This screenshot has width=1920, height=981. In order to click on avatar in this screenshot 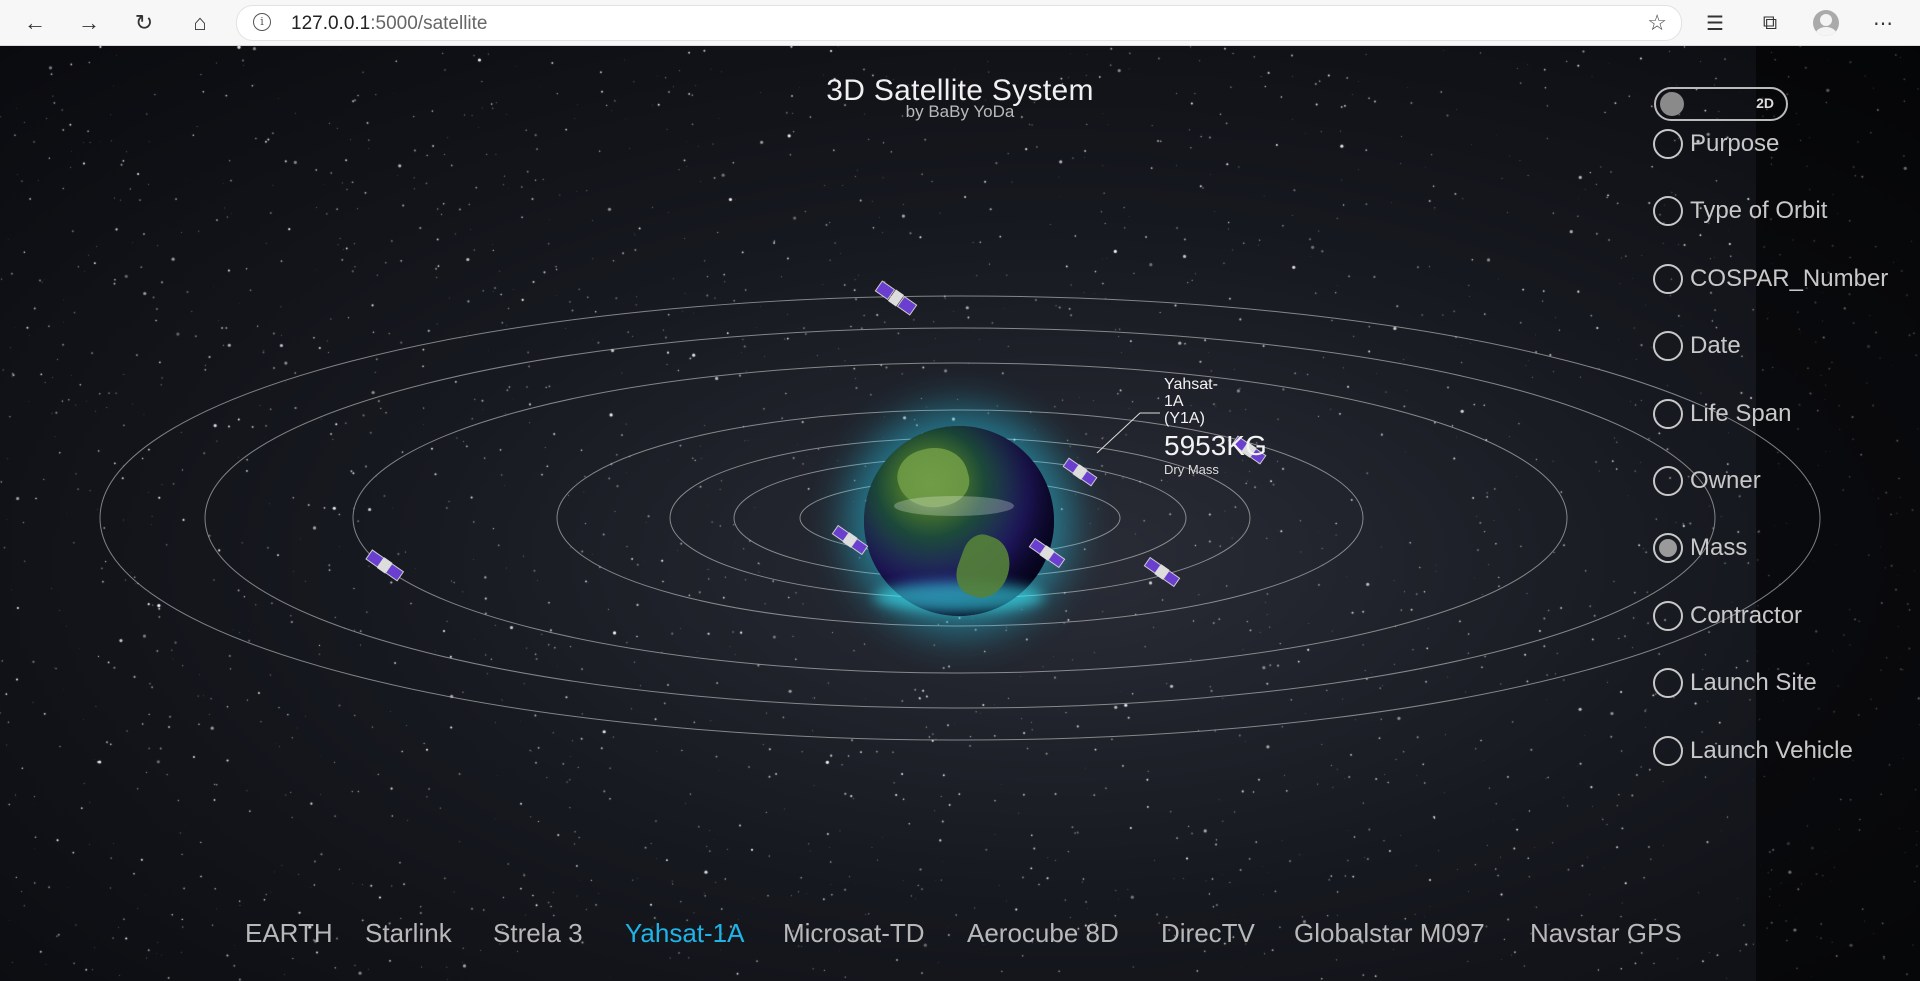, I will do `click(1826, 23)`.